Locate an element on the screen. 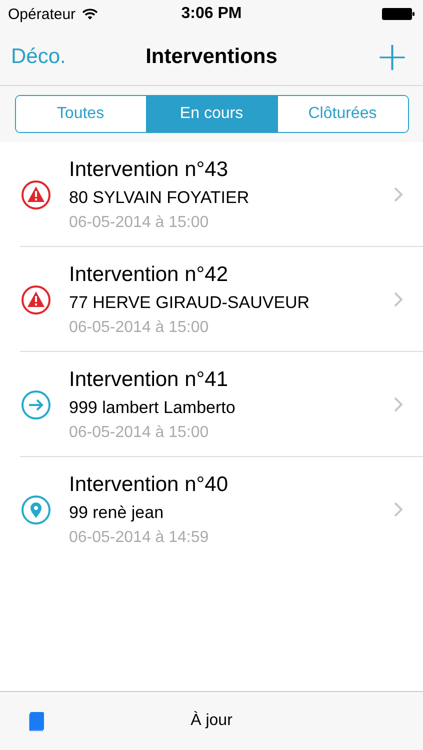 The width and height of the screenshot is (423, 750). book-icon is located at coordinates (36, 721).